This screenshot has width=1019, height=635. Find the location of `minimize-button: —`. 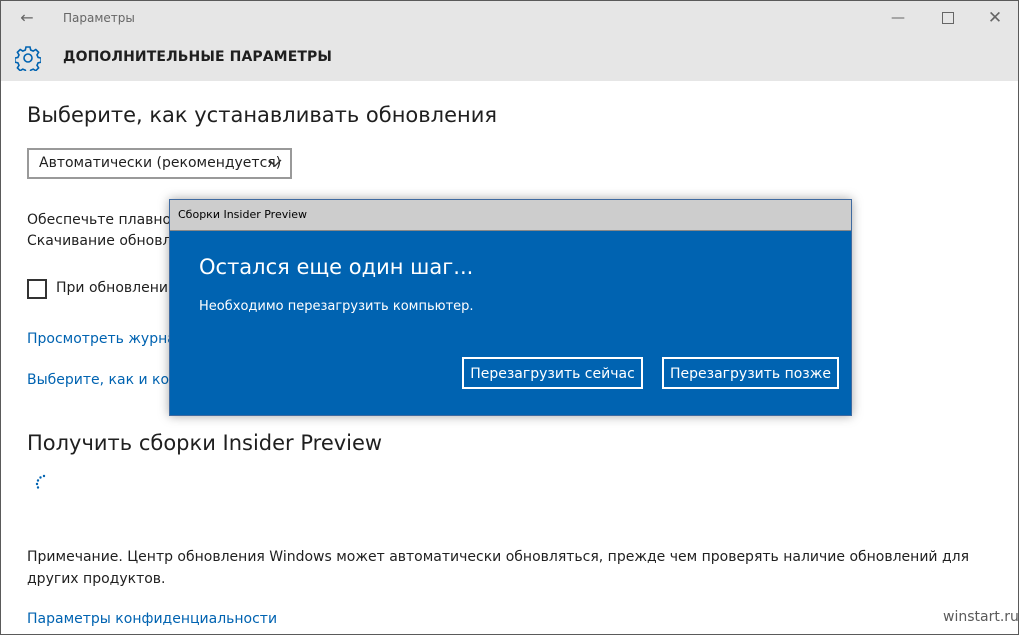

minimize-button: — is located at coordinates (898, 18).